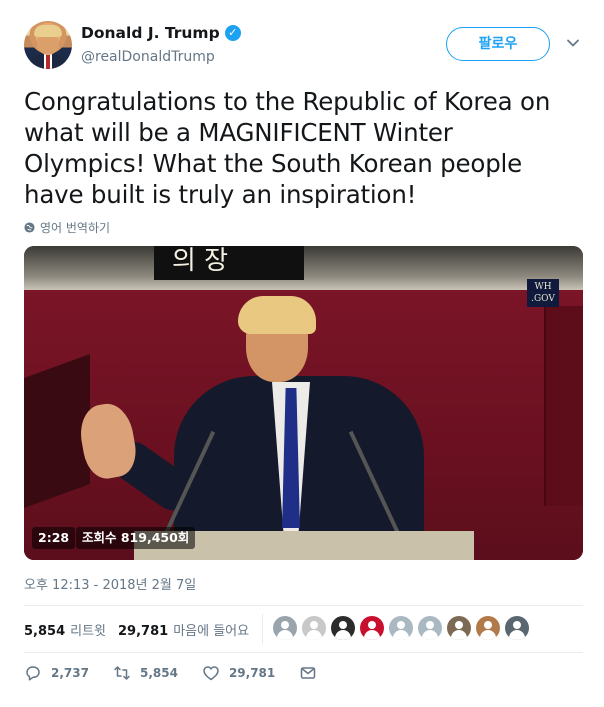 This screenshot has width=604, height=707. I want to click on watermark-line2: .GOV, so click(543, 299).